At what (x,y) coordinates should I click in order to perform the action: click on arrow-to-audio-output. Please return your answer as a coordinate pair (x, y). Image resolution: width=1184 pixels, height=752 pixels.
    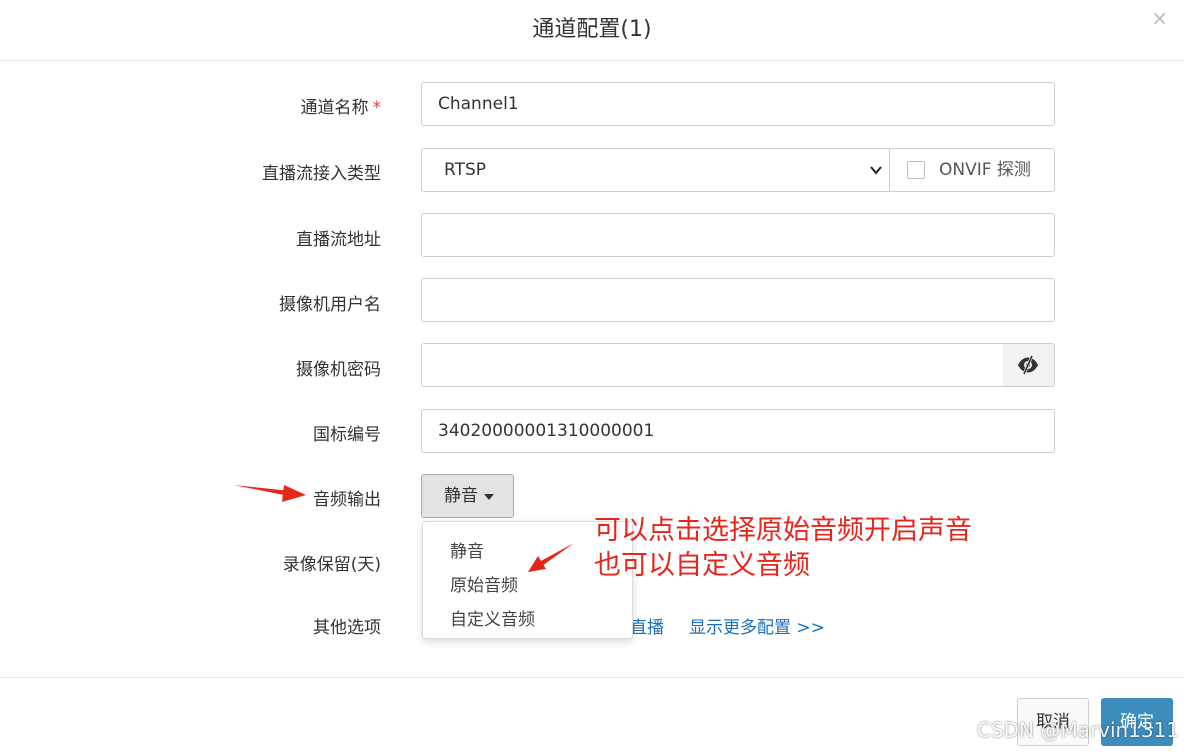
    Looking at the image, I should click on (270, 493).